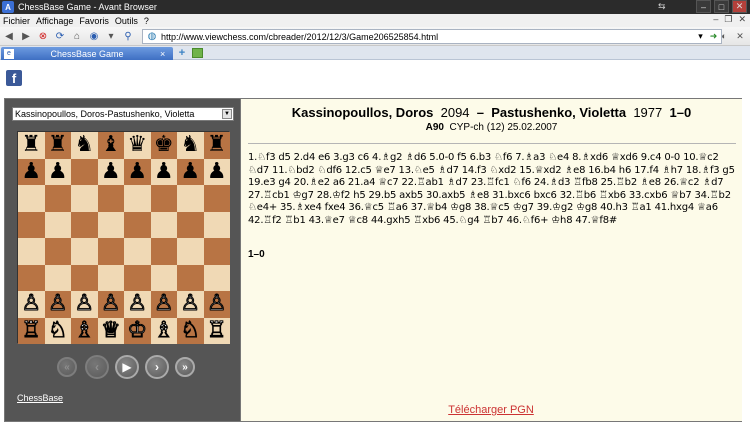  Describe the element at coordinates (665, 7) in the screenshot. I see `swap-icon: ⇆` at that location.